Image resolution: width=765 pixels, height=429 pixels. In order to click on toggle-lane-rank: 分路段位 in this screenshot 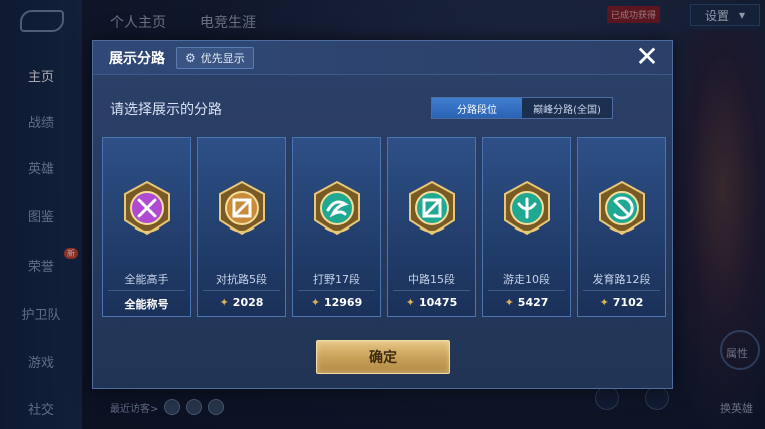, I will do `click(477, 108)`.